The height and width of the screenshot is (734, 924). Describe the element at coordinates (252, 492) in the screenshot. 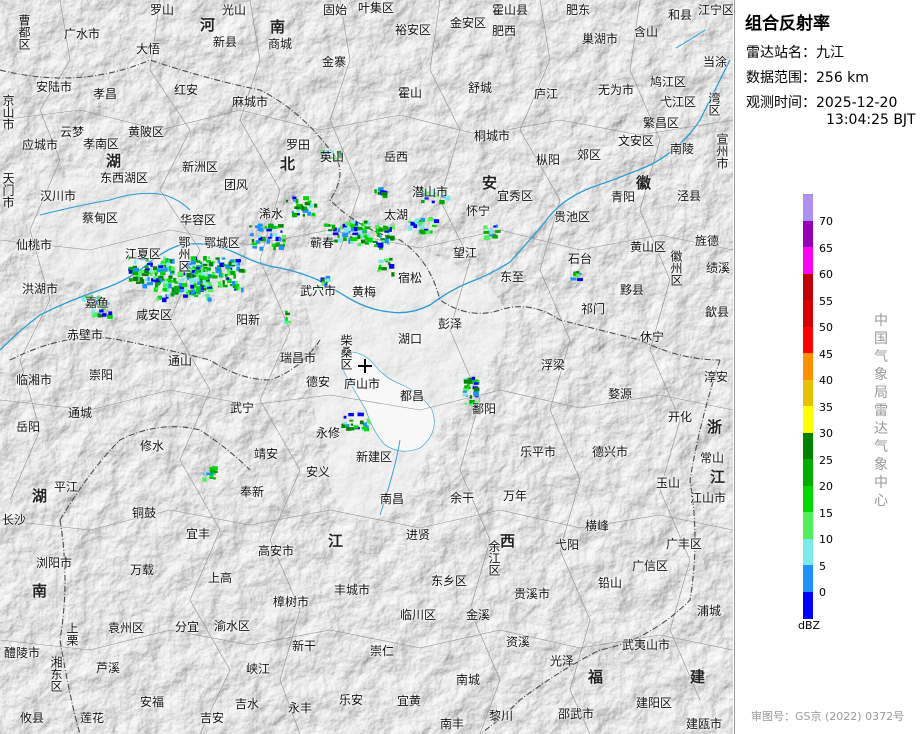

I see `place-label: 奉新` at that location.